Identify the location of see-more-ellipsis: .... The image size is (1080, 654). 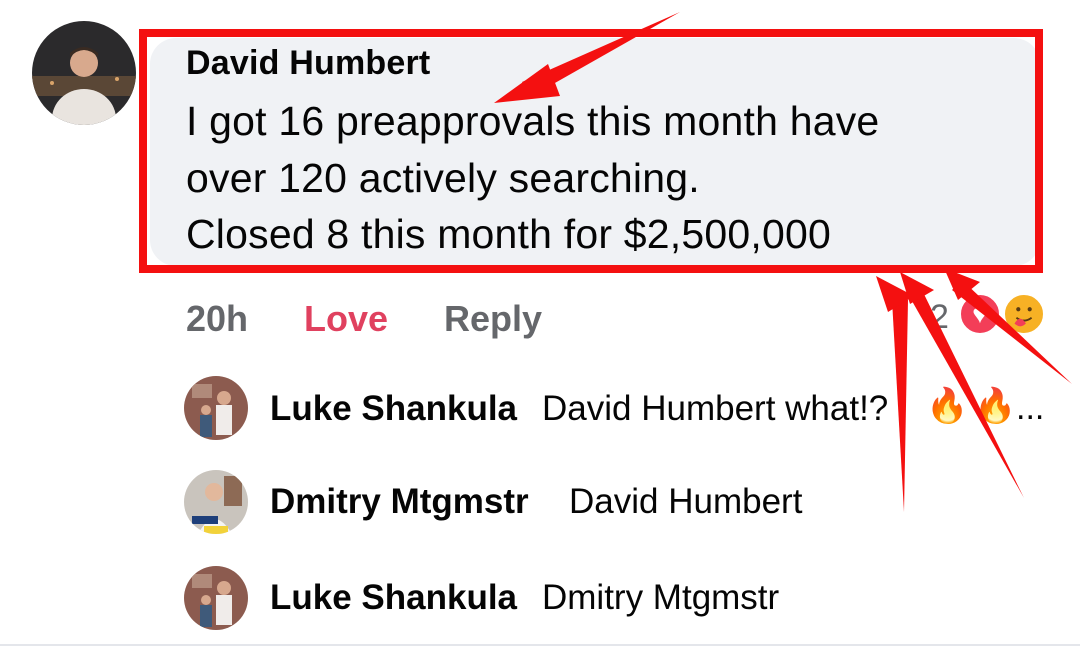
(1030, 408).